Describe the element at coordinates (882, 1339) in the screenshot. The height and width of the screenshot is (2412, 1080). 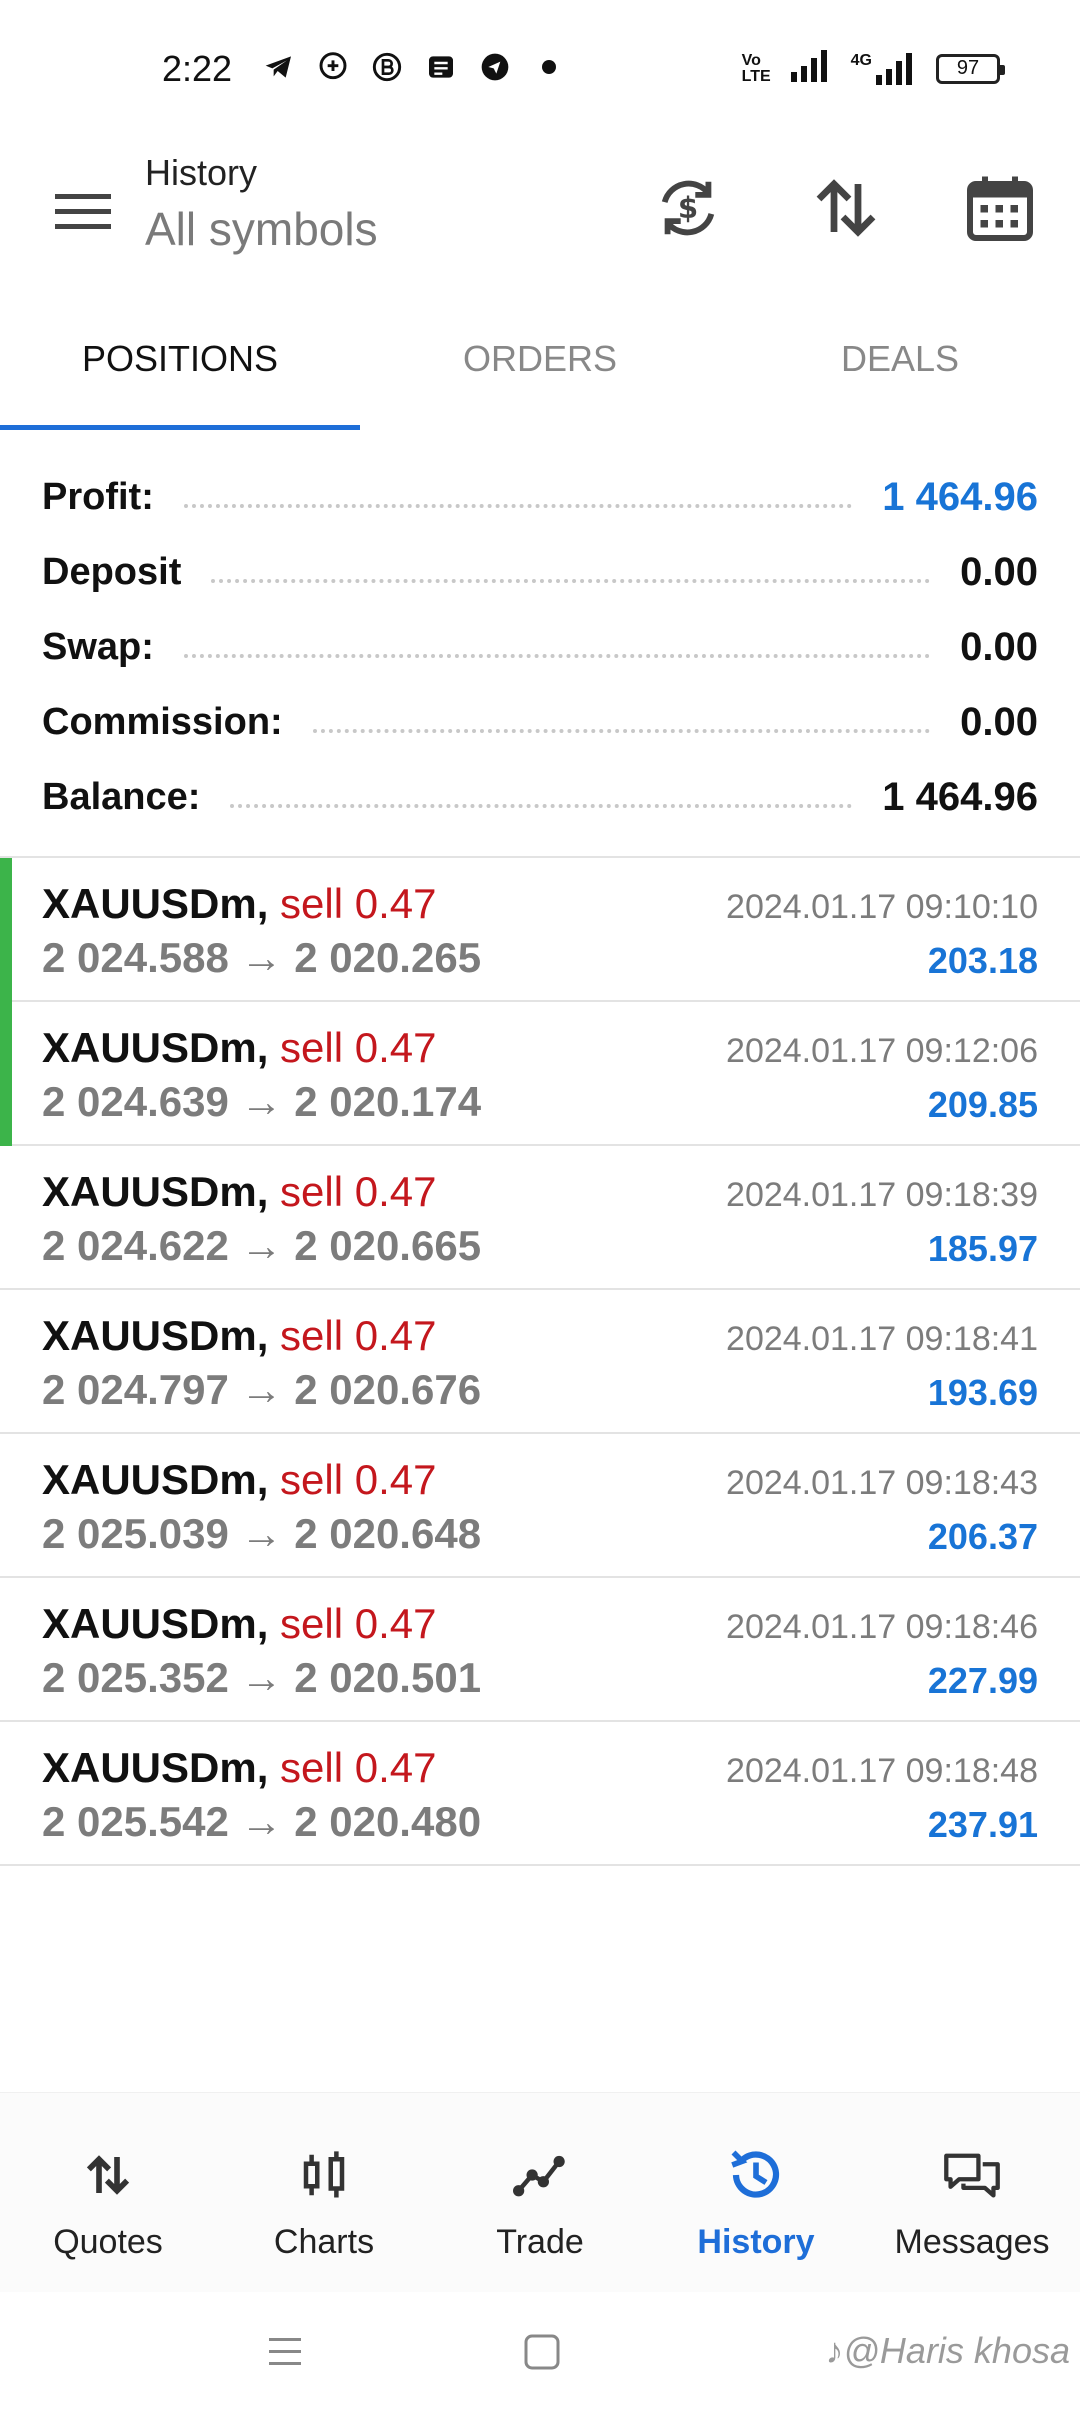
I see `deal-time: 2024.01.17 09:18:41` at that location.